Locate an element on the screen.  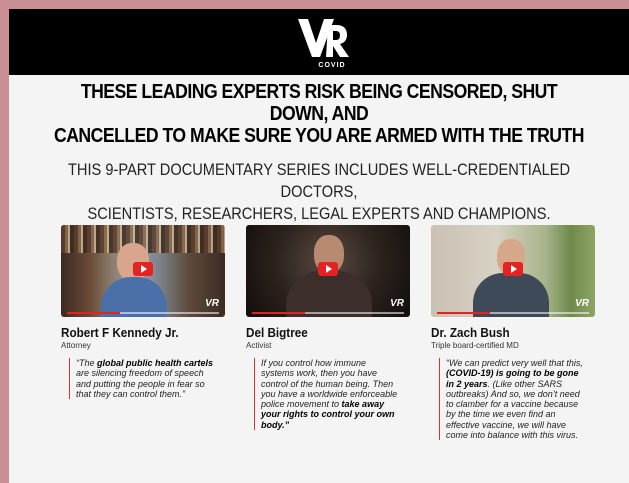
quote-text: “We can predict very well that this, is located at coordinates (514, 363).